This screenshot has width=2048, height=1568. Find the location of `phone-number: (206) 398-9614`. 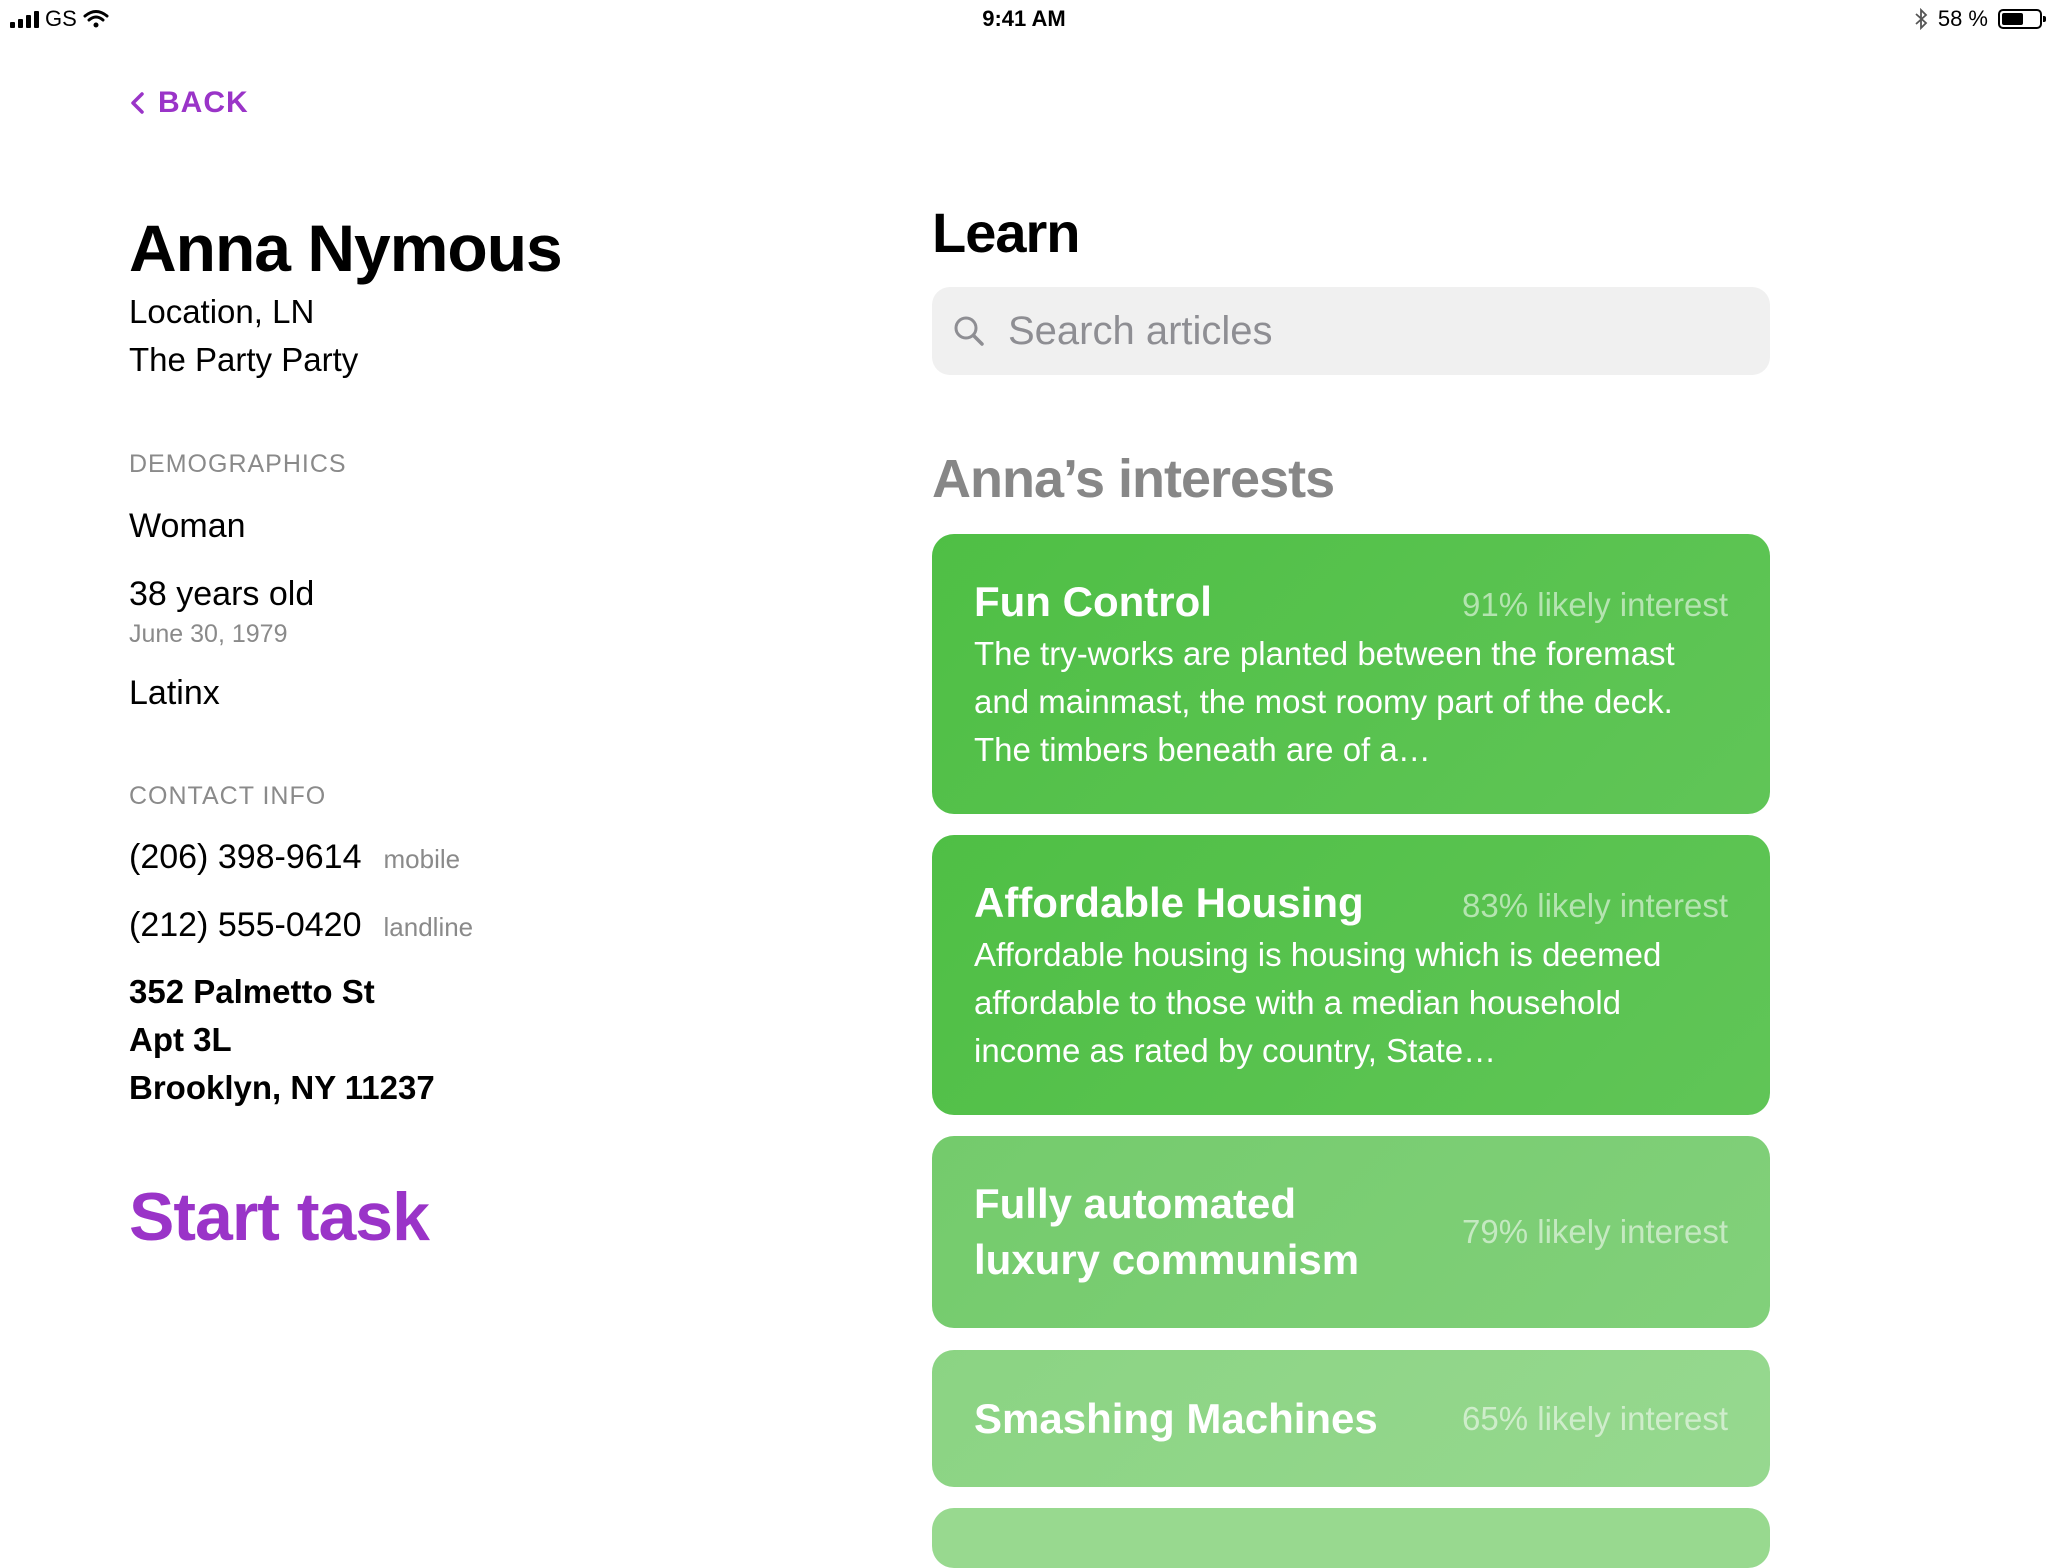

phone-number: (206) 398-9614 is located at coordinates (245, 857).